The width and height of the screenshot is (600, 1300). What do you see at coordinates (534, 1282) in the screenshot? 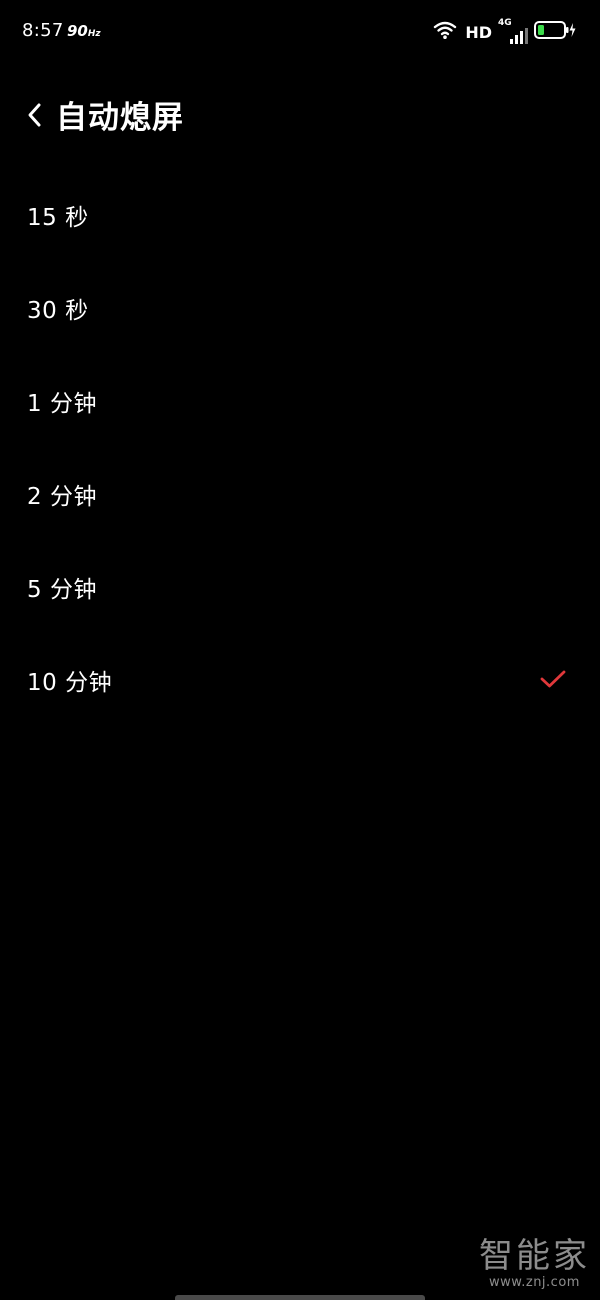
I see `watermark-url: www.znj.com` at bounding box center [534, 1282].